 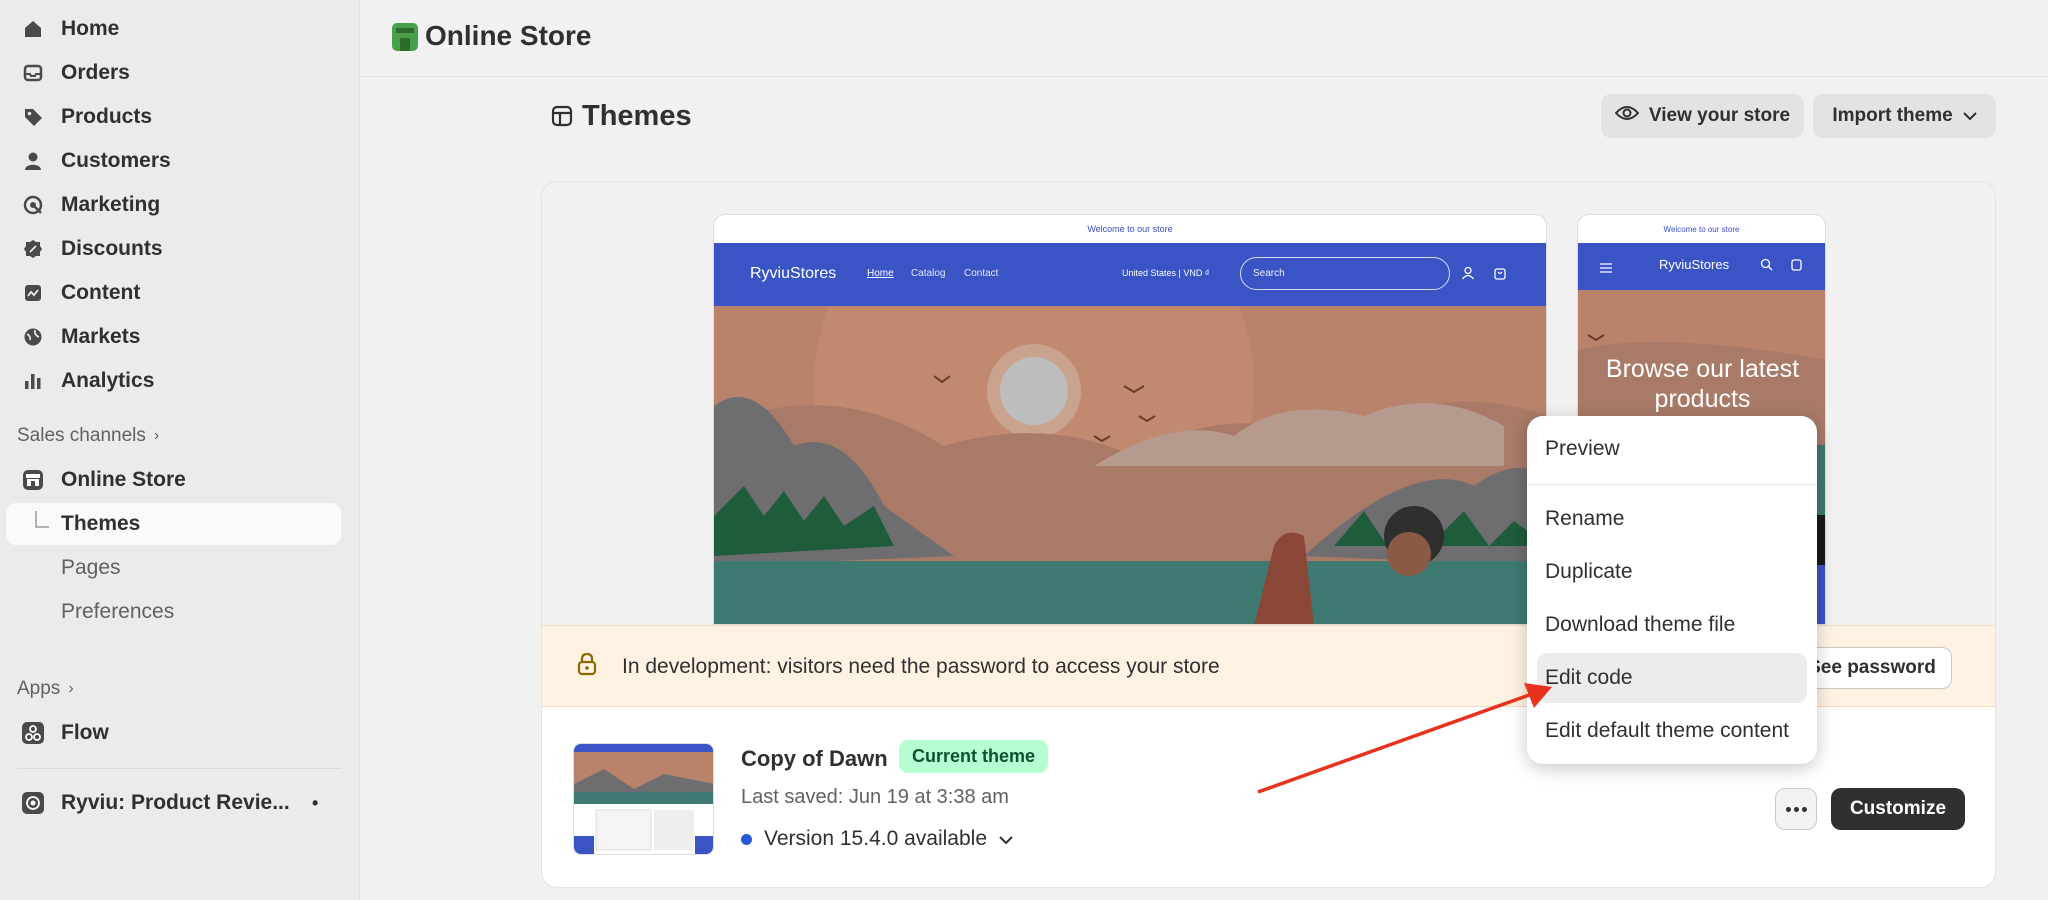 I want to click on import-theme-button: Import theme, so click(x=1904, y=116).